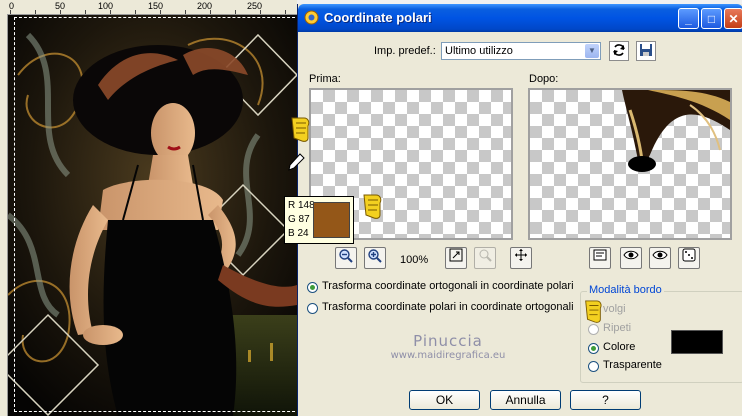 The height and width of the screenshot is (416, 742). I want to click on border-radio-repeat, so click(593, 329).